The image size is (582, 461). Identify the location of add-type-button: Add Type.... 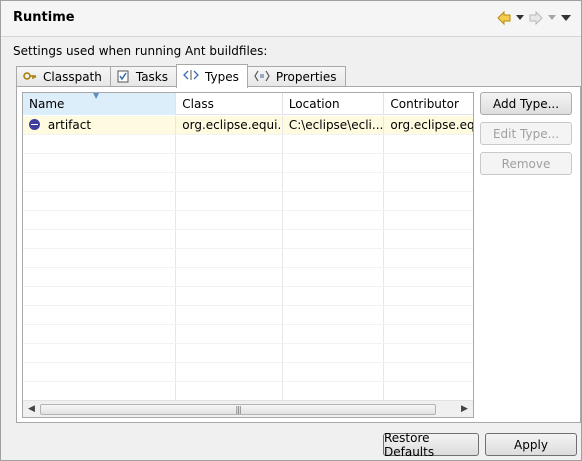
(526, 103).